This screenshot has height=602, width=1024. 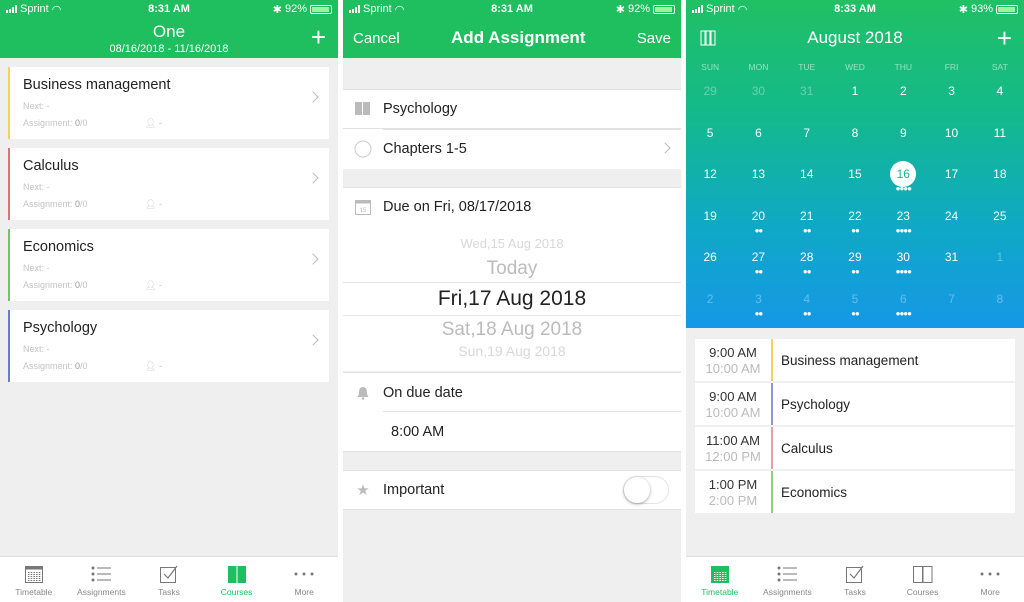 I want to click on picker-option: Sat,18 Aug 2018, so click(x=512, y=330).